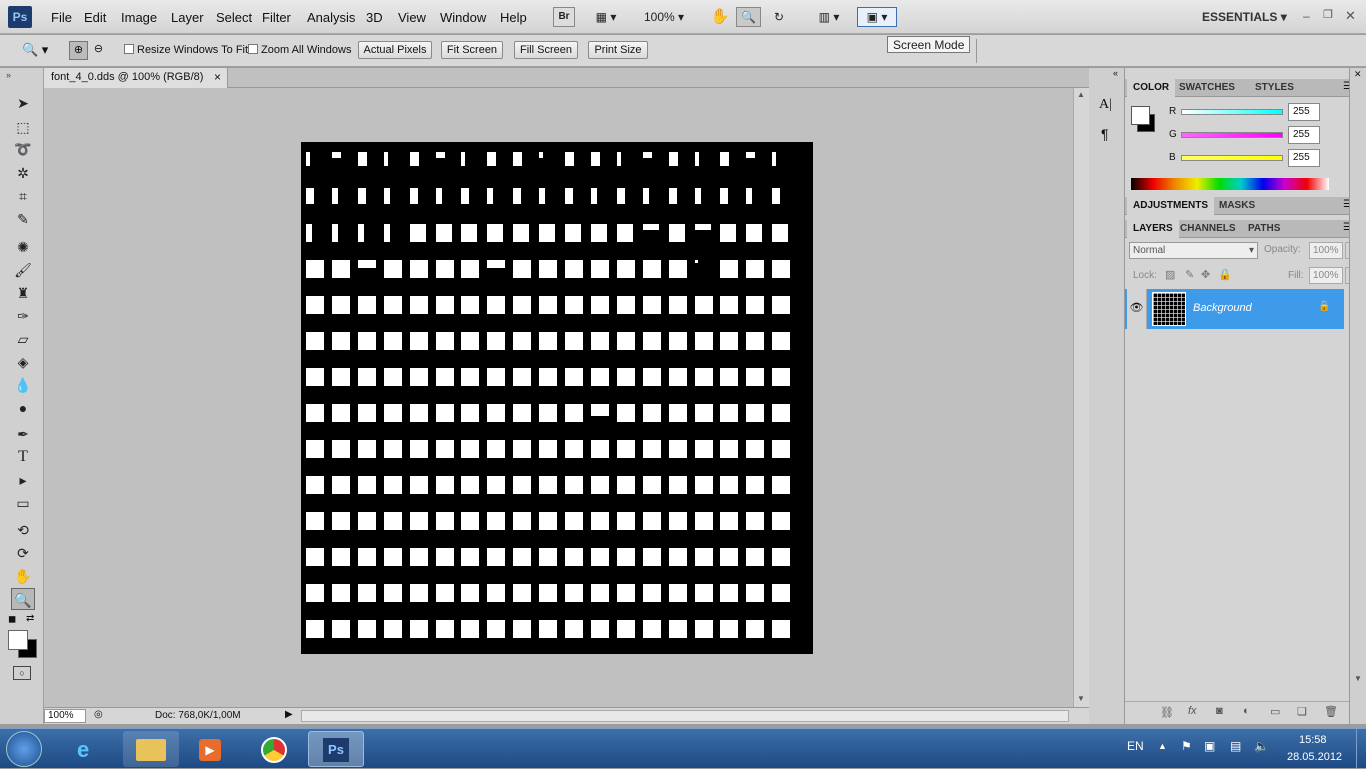 The width and height of the screenshot is (1366, 769). I want to click on screen-mode-button: ▣ ▾, so click(877, 17).